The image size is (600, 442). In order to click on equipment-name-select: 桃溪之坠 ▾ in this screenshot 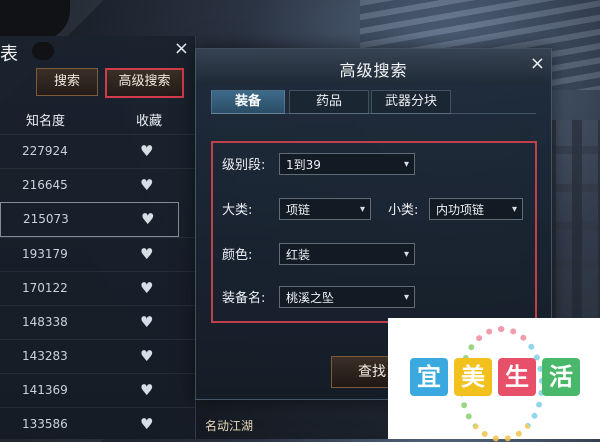, I will do `click(347, 297)`.